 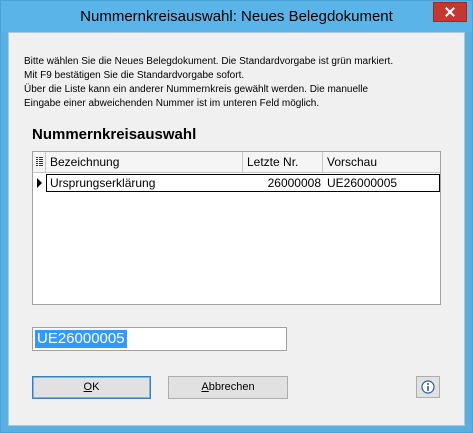 I want to click on row-pointer-icon, so click(x=39, y=183).